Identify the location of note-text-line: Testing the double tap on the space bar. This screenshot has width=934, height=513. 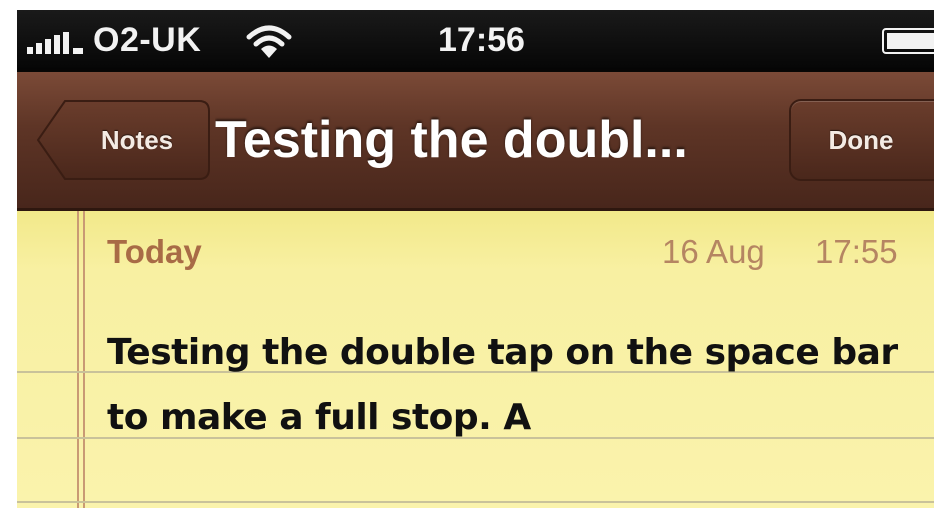
(502, 352).